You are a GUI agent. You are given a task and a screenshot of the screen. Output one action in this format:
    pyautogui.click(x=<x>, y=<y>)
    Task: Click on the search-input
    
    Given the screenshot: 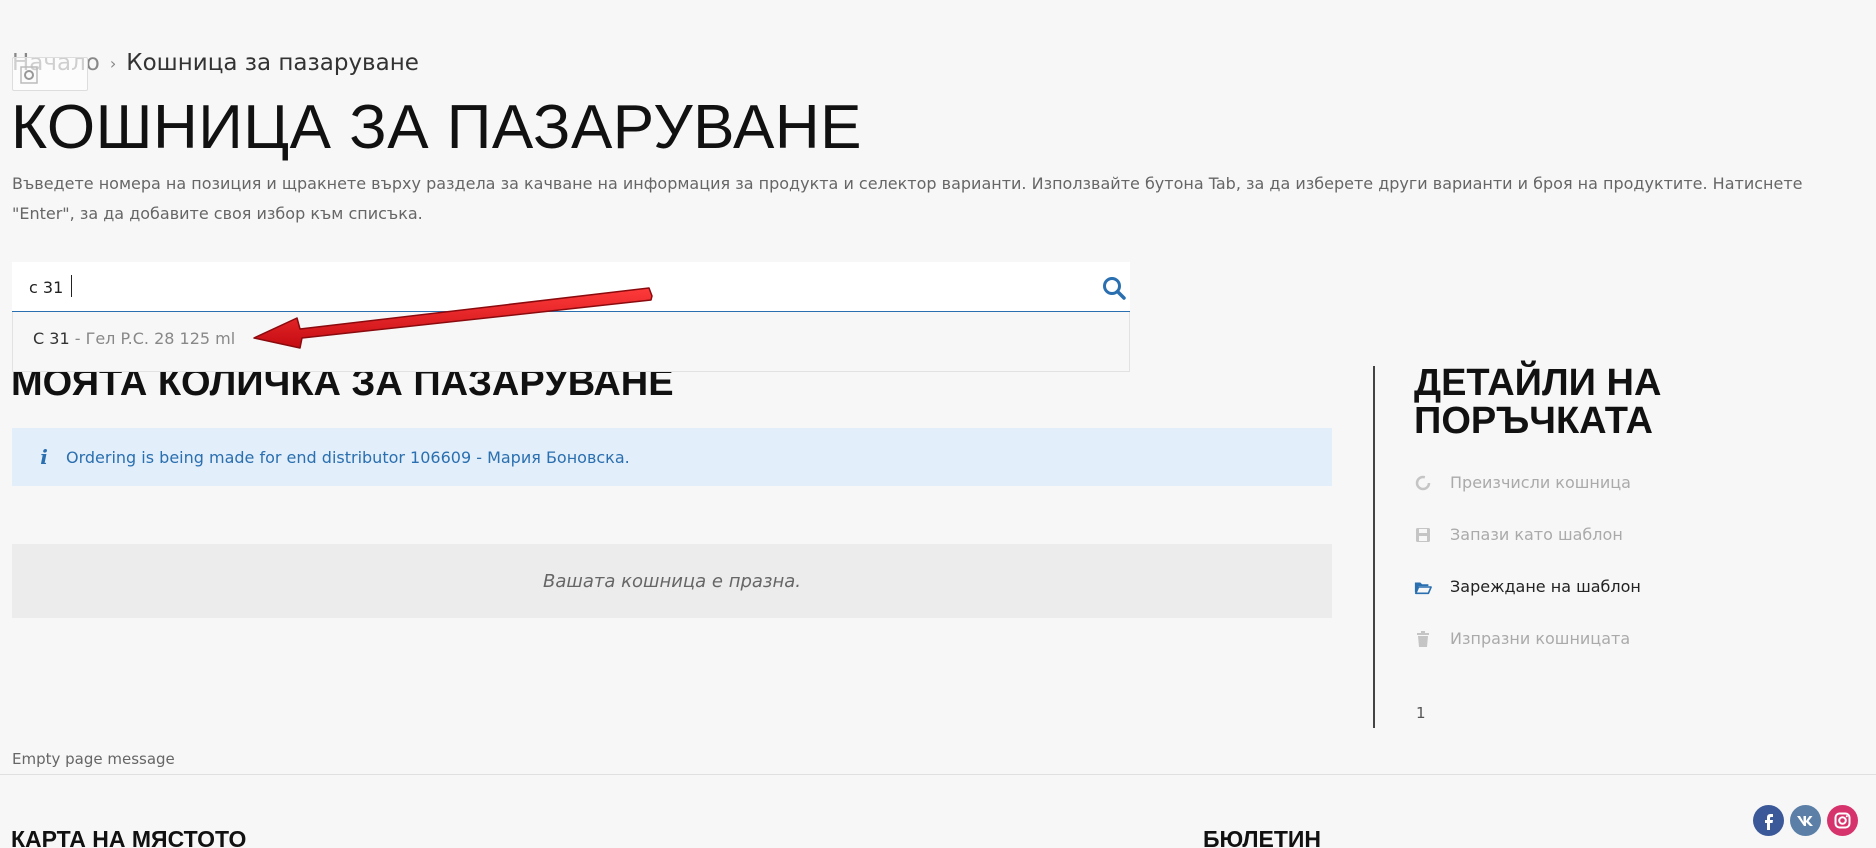 What is the action you would take?
    pyautogui.click(x=529, y=287)
    